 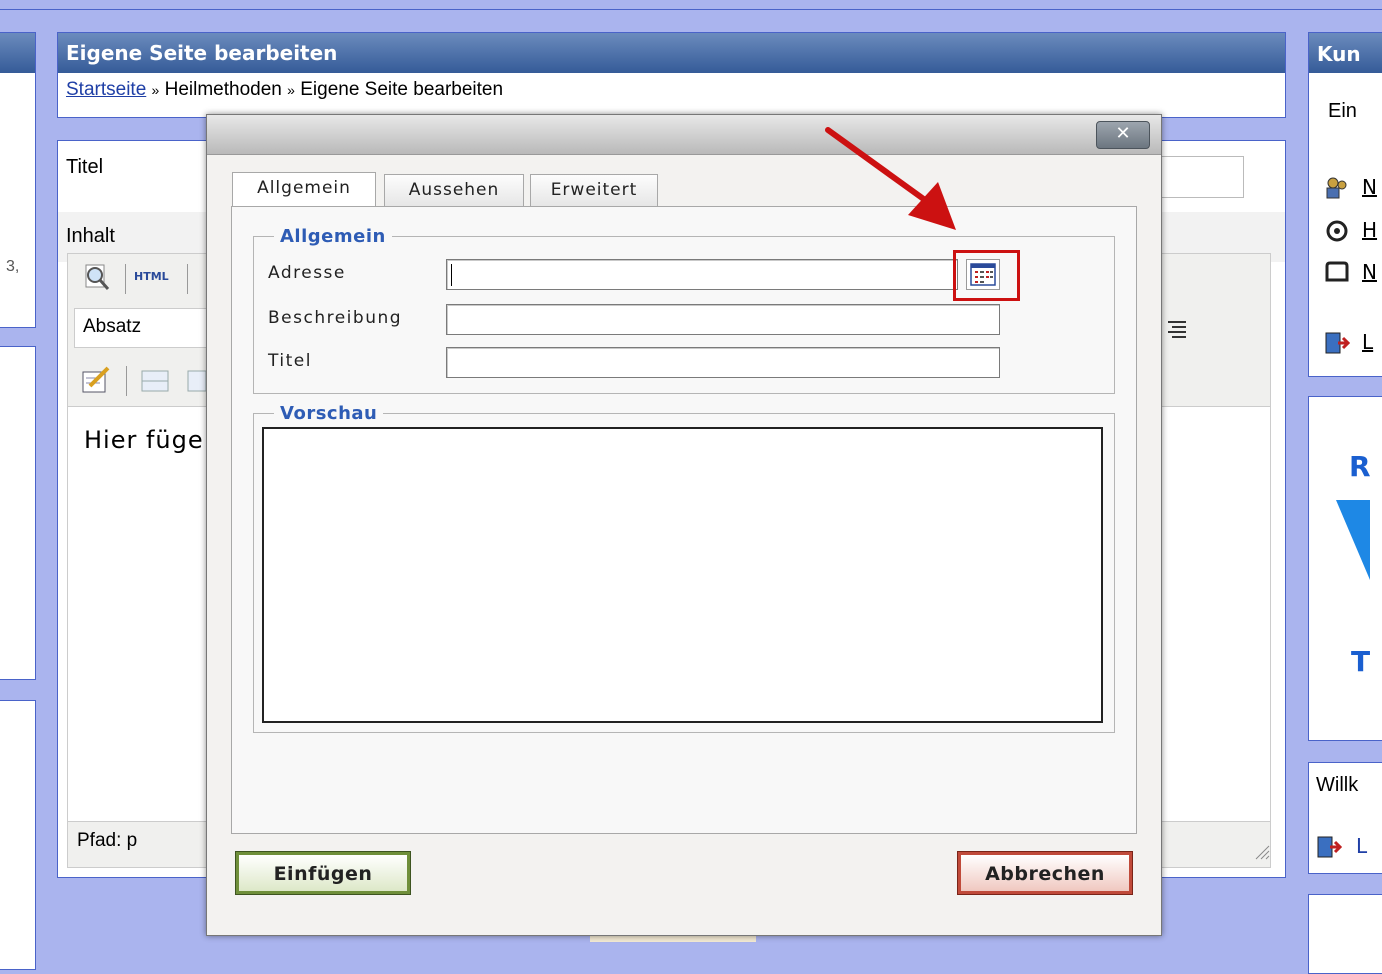 What do you see at coordinates (223, 89) in the screenshot?
I see `breadcrumb-section: Heilmethoden` at bounding box center [223, 89].